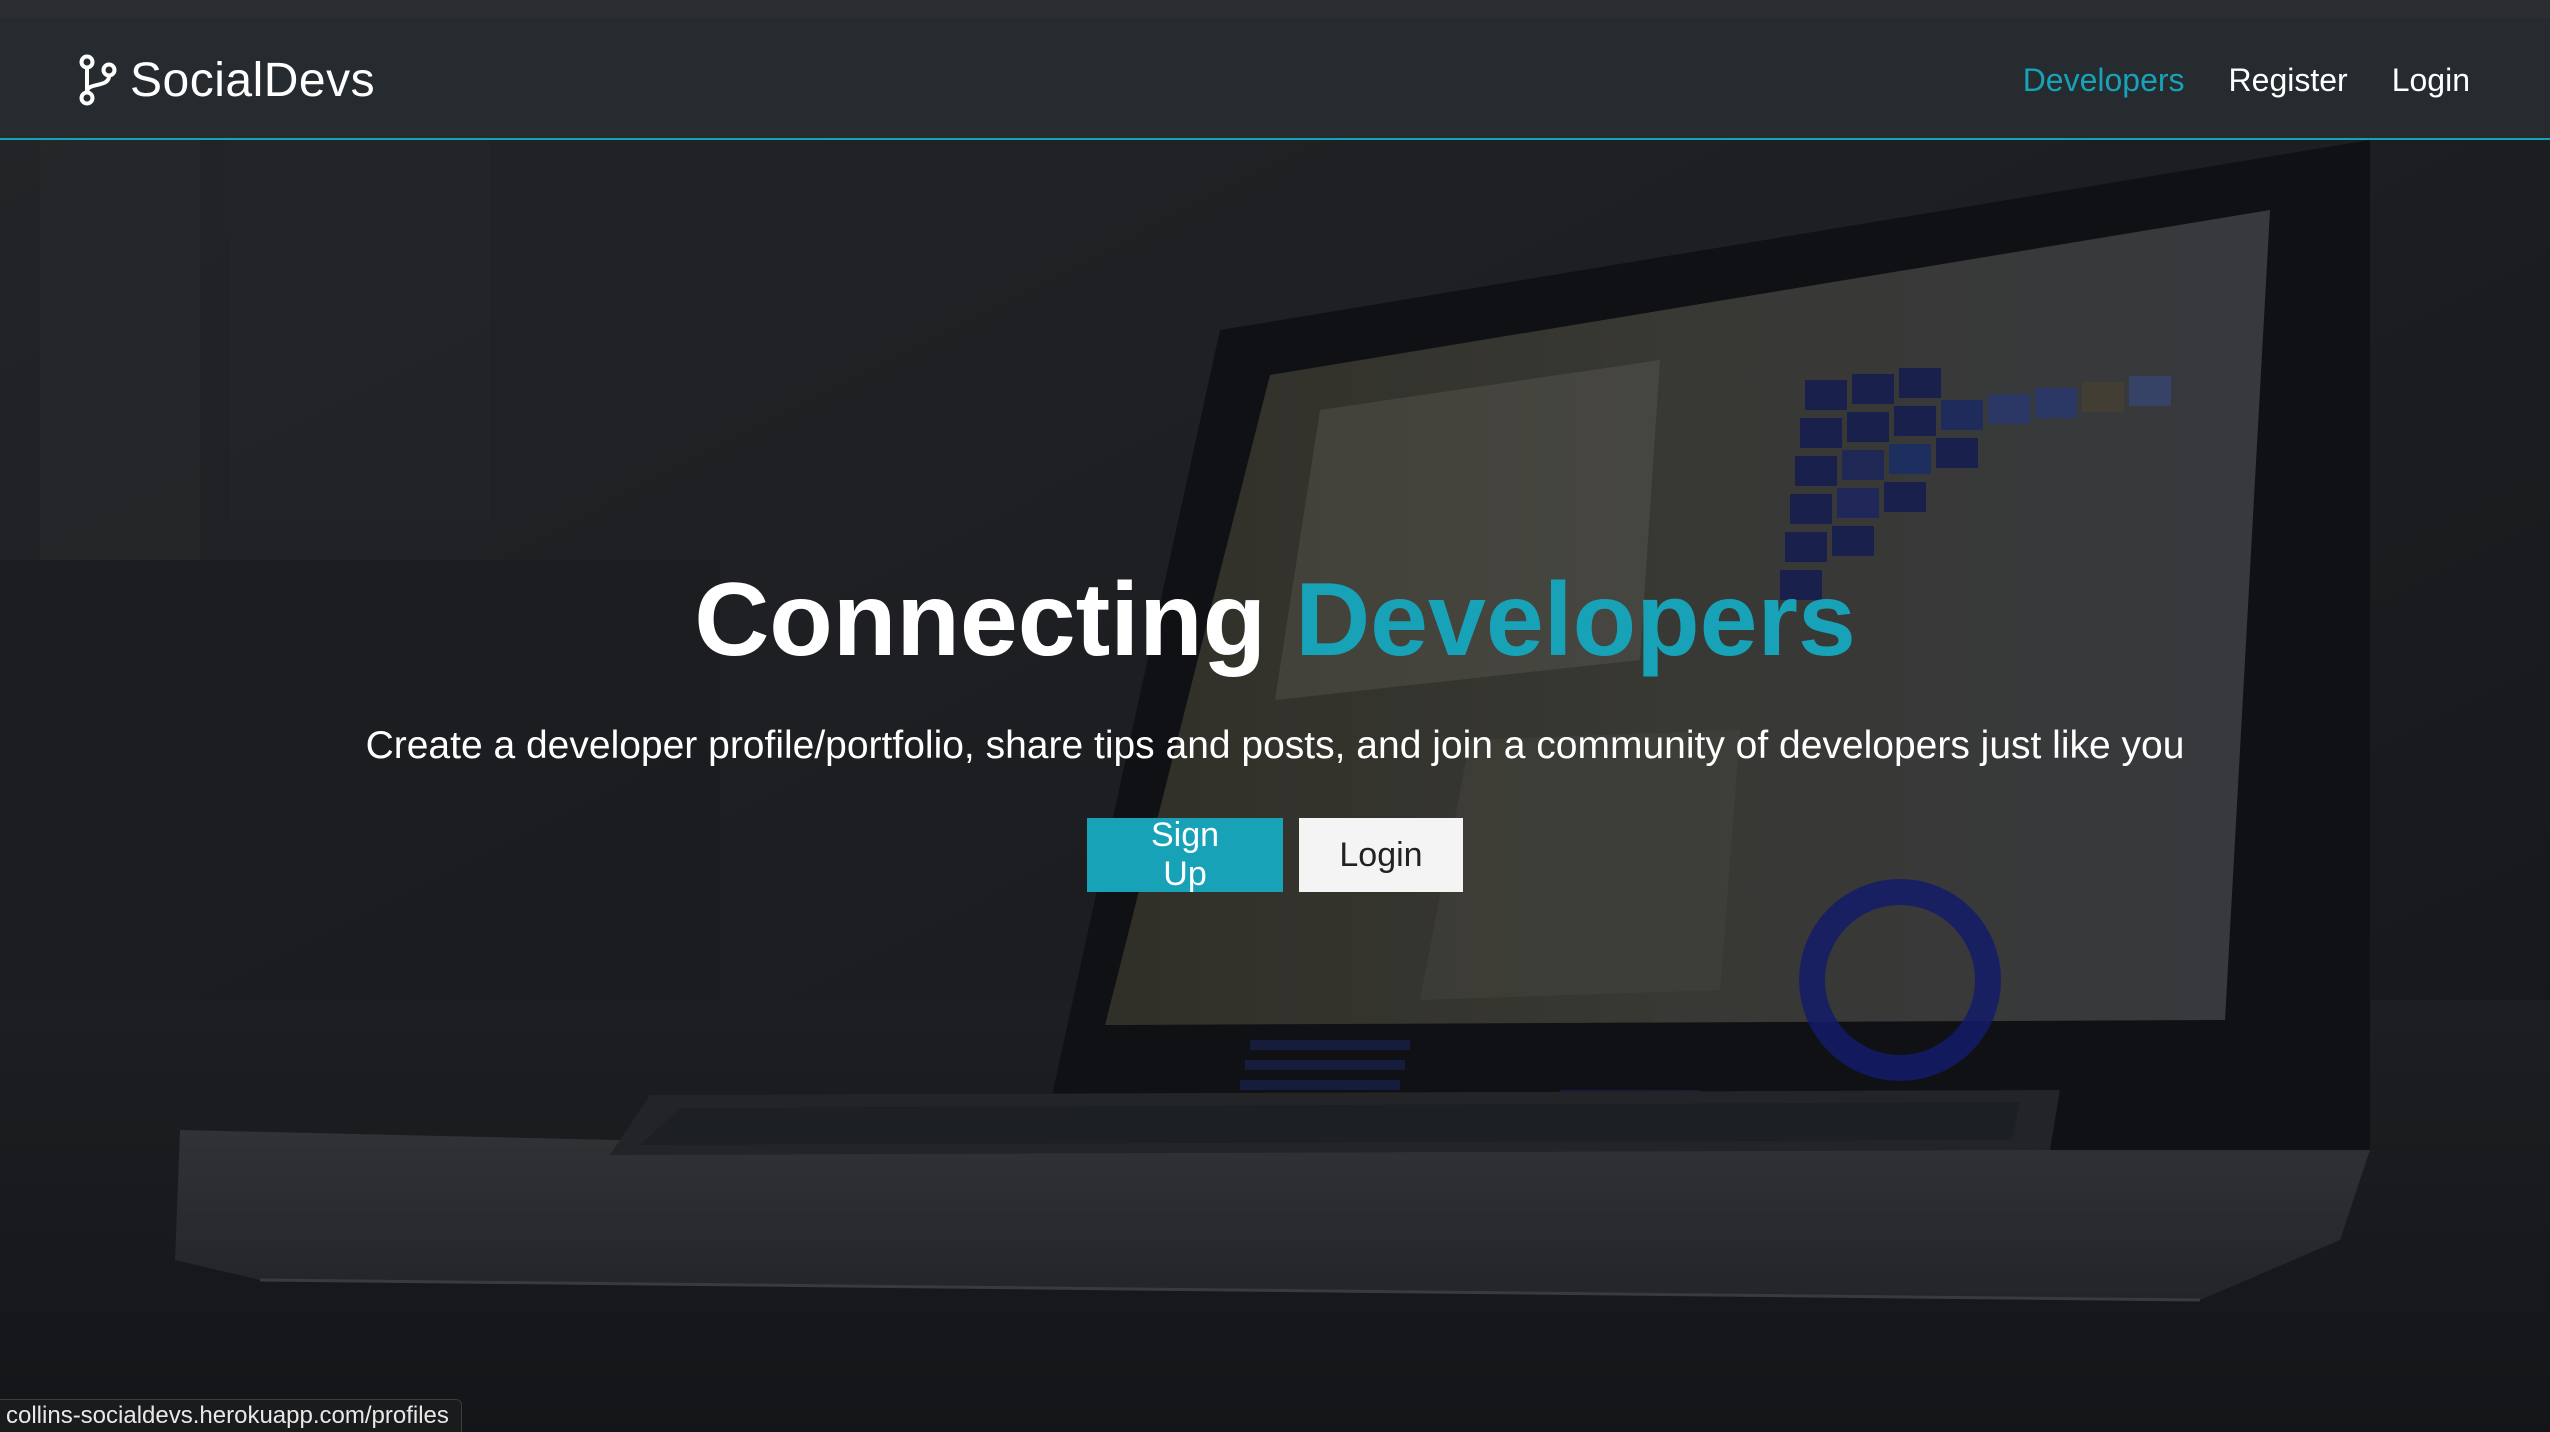  What do you see at coordinates (980, 620) in the screenshot?
I see `hero-title-part1: Connecting` at bounding box center [980, 620].